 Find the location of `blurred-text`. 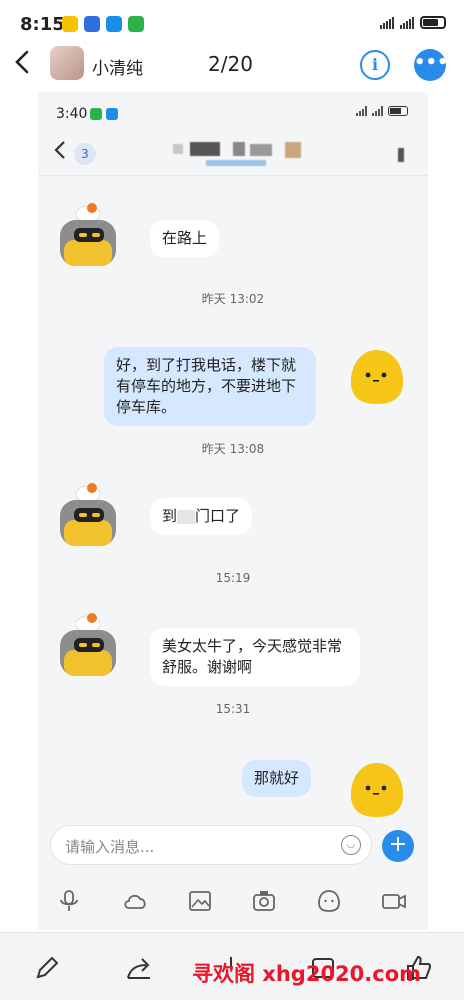

blurred-text is located at coordinates (186, 516).